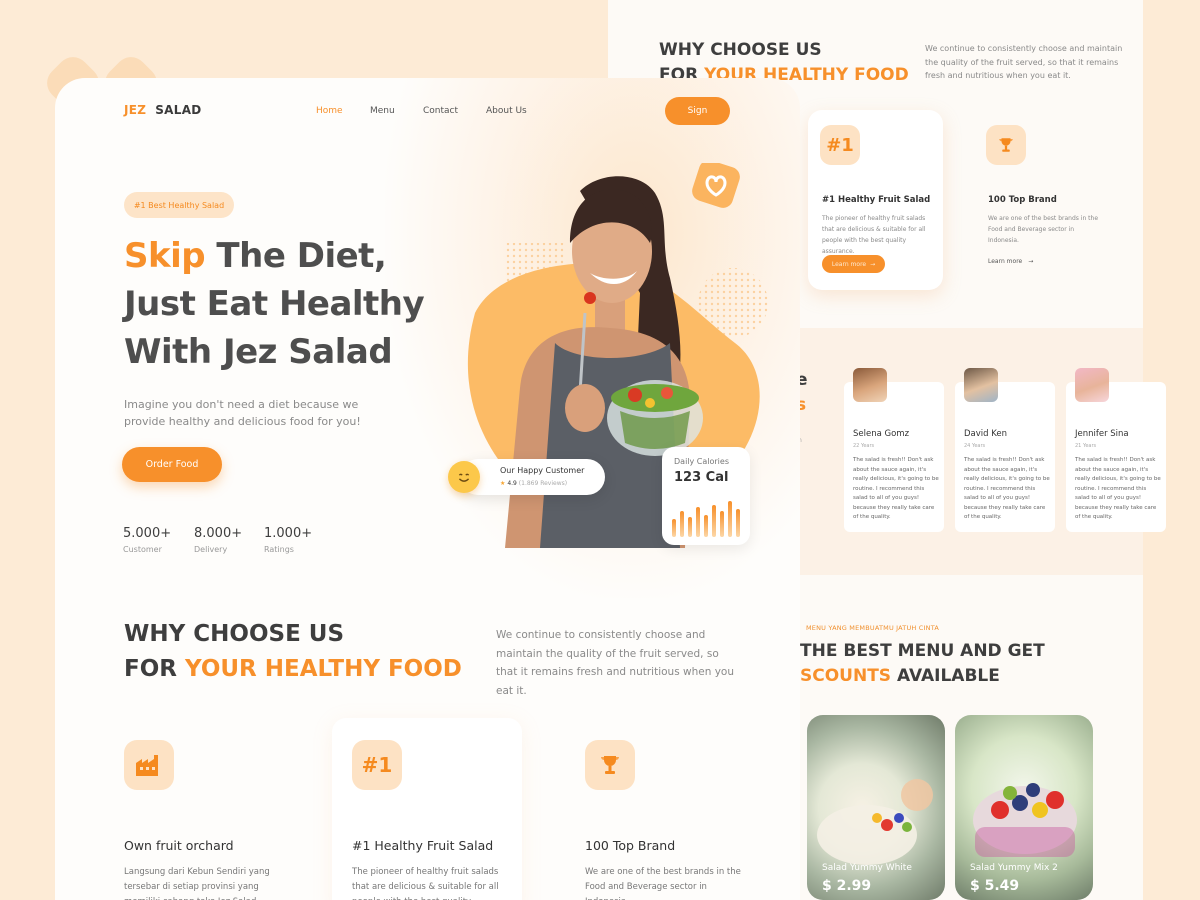  Describe the element at coordinates (864, 446) in the screenshot. I see `testimonial-age: 22 Years` at that location.